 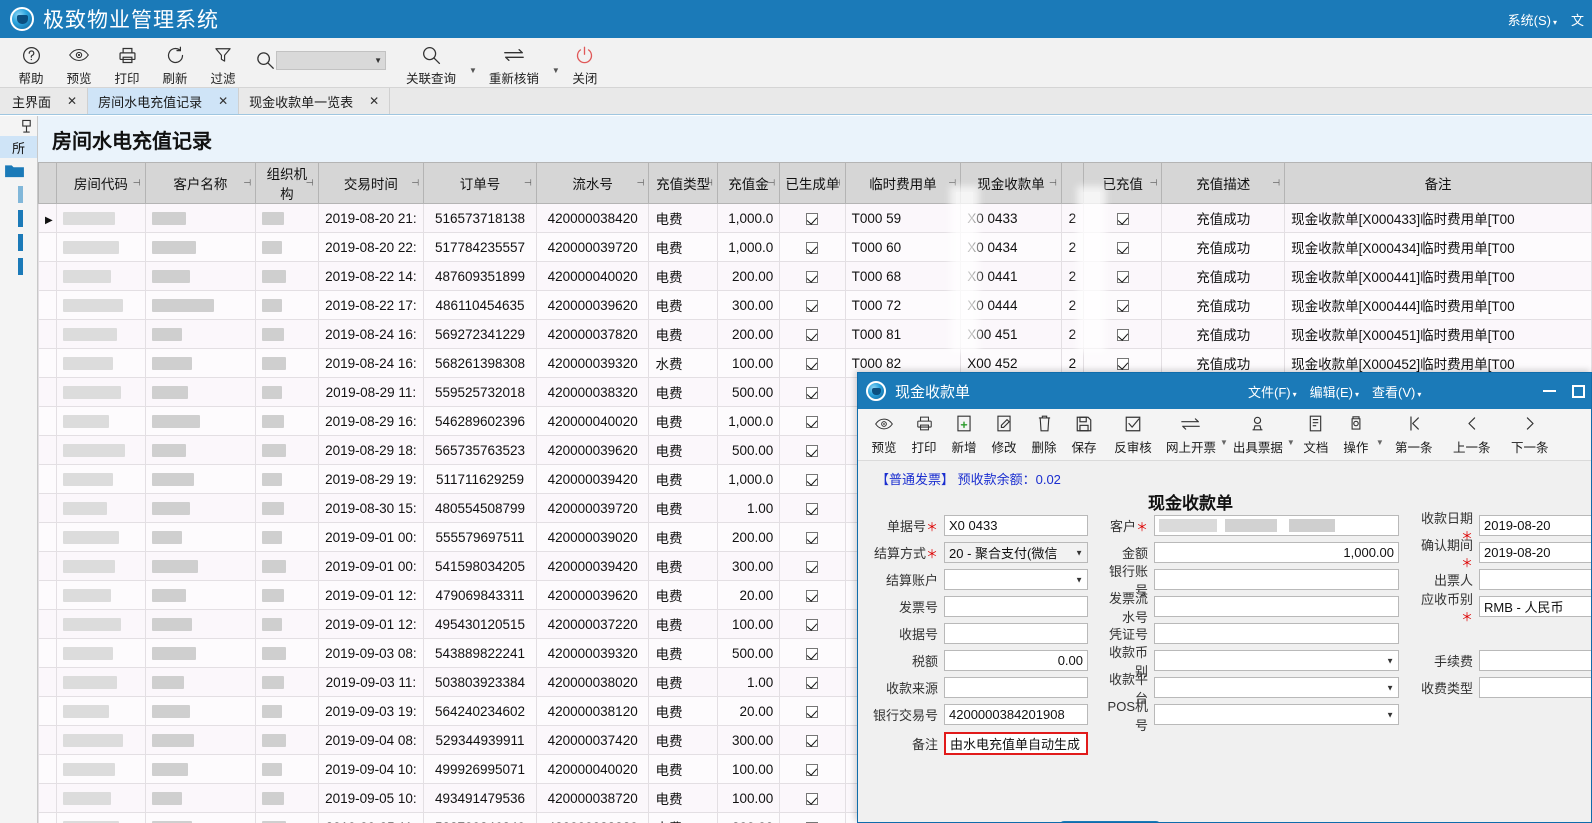 What do you see at coordinates (31, 63) in the screenshot?
I see `toolbar-help-button: 帮助` at bounding box center [31, 63].